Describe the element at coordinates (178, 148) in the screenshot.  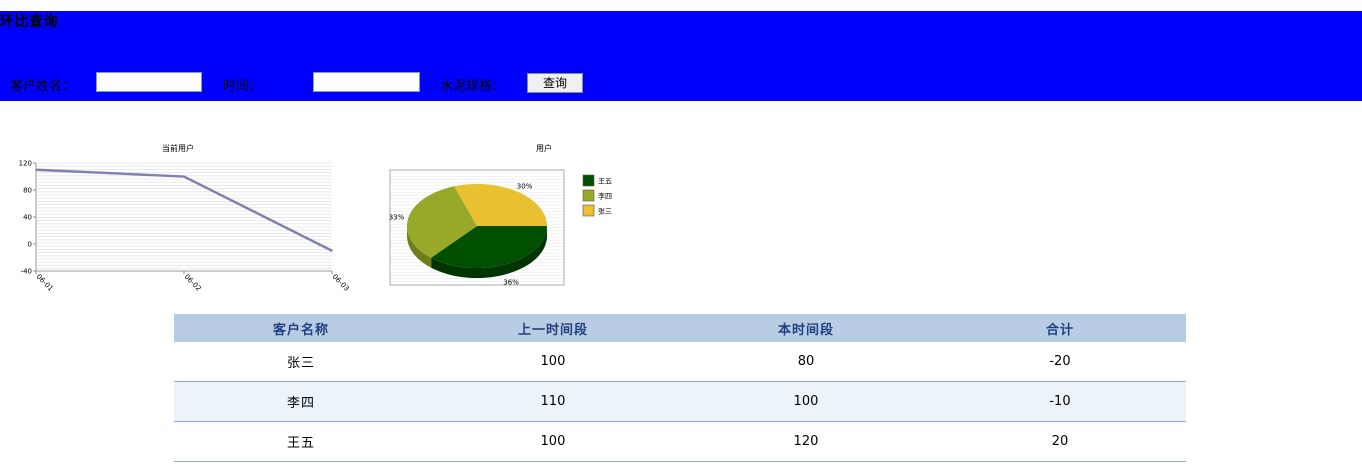
I see `line-chart-title: 当前用户` at that location.